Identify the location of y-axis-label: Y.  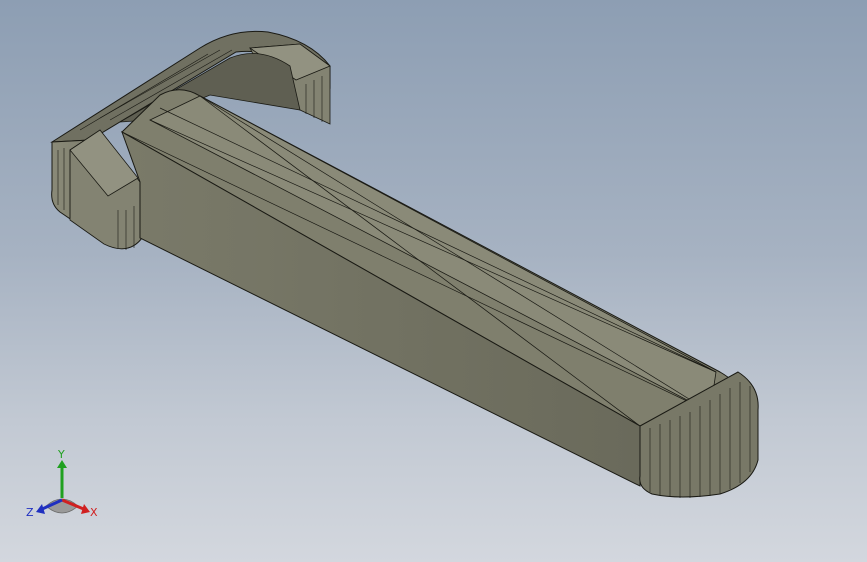
(61, 454).